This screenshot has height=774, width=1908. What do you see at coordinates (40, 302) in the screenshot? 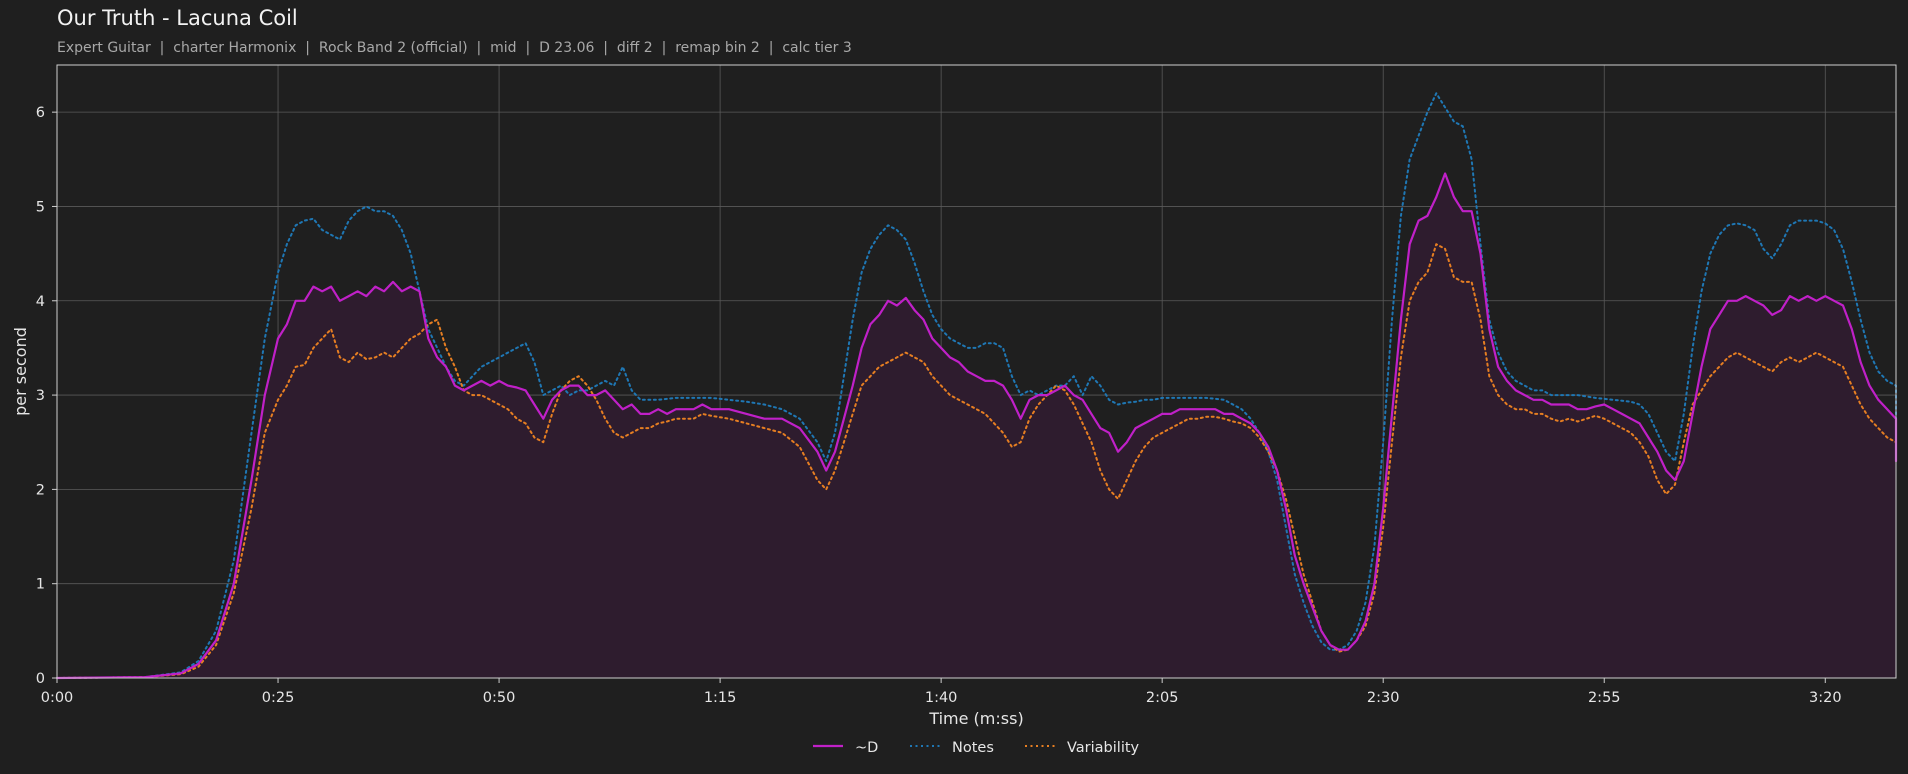
I see `y-tick-label: 4` at bounding box center [40, 302].